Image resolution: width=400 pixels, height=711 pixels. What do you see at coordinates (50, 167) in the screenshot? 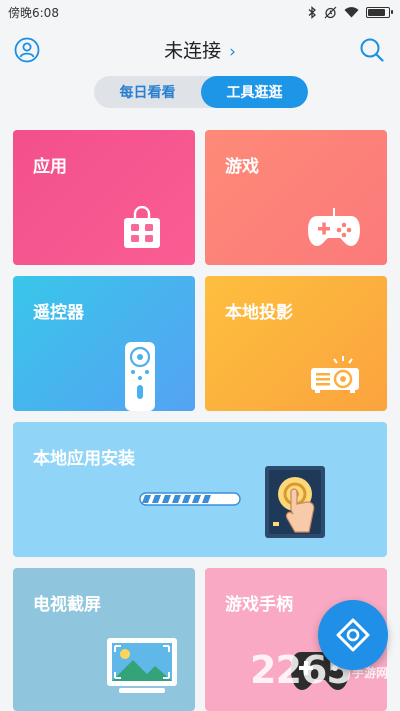
I see `card-apps-label: 应用` at bounding box center [50, 167].